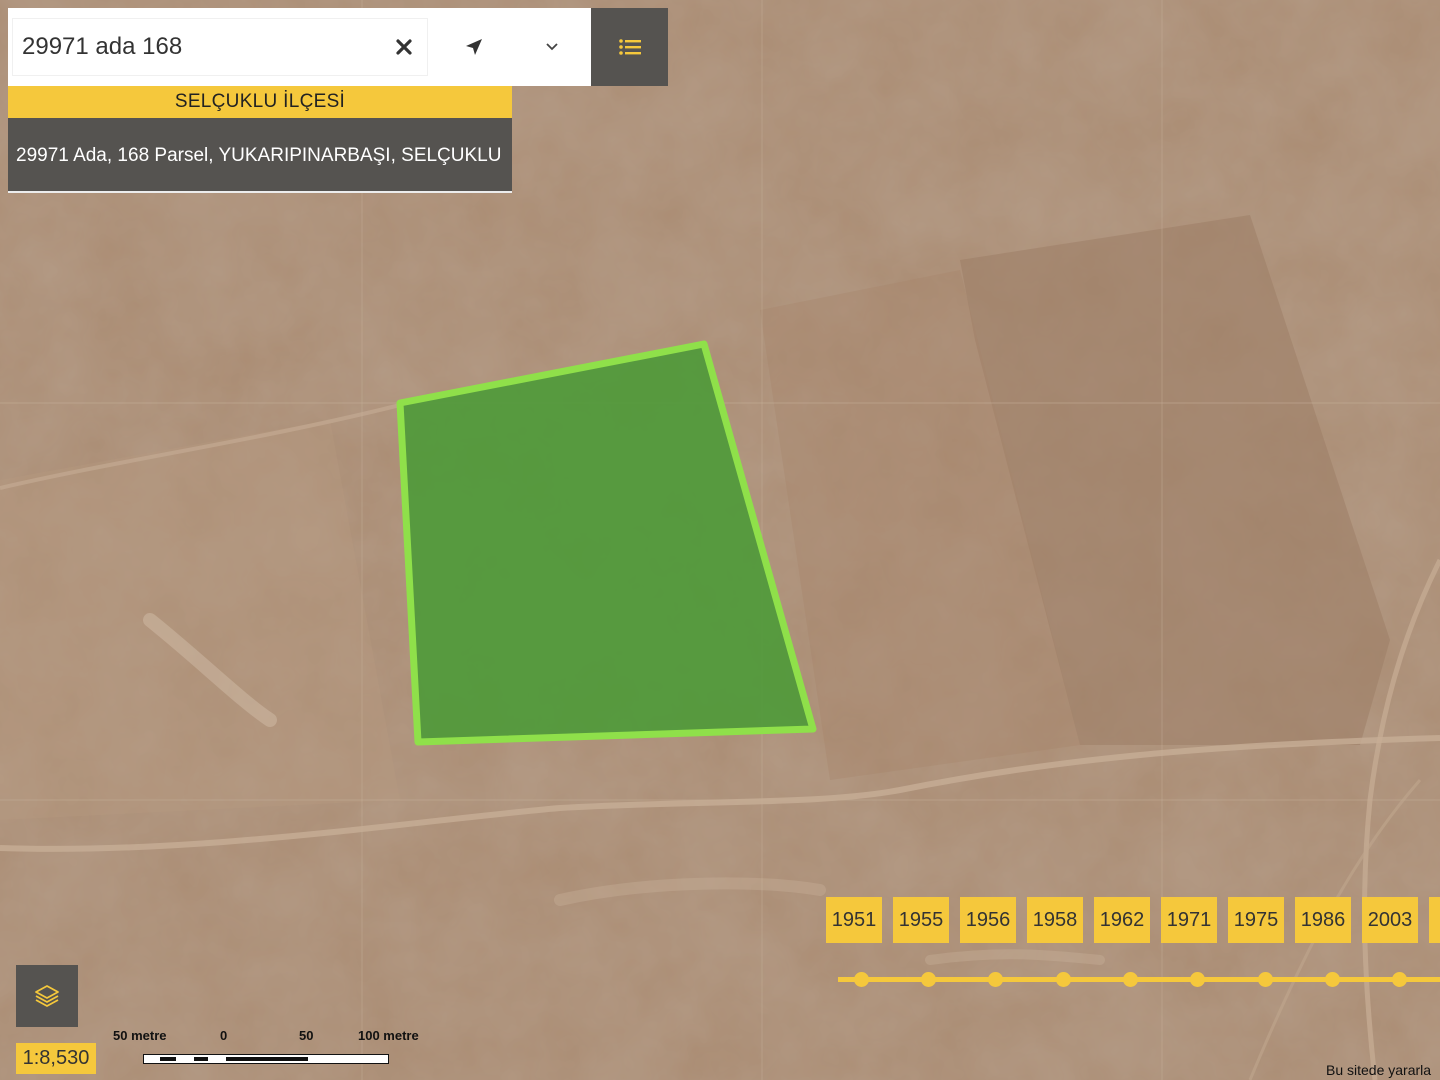  I want to click on search-bar, so click(338, 47).